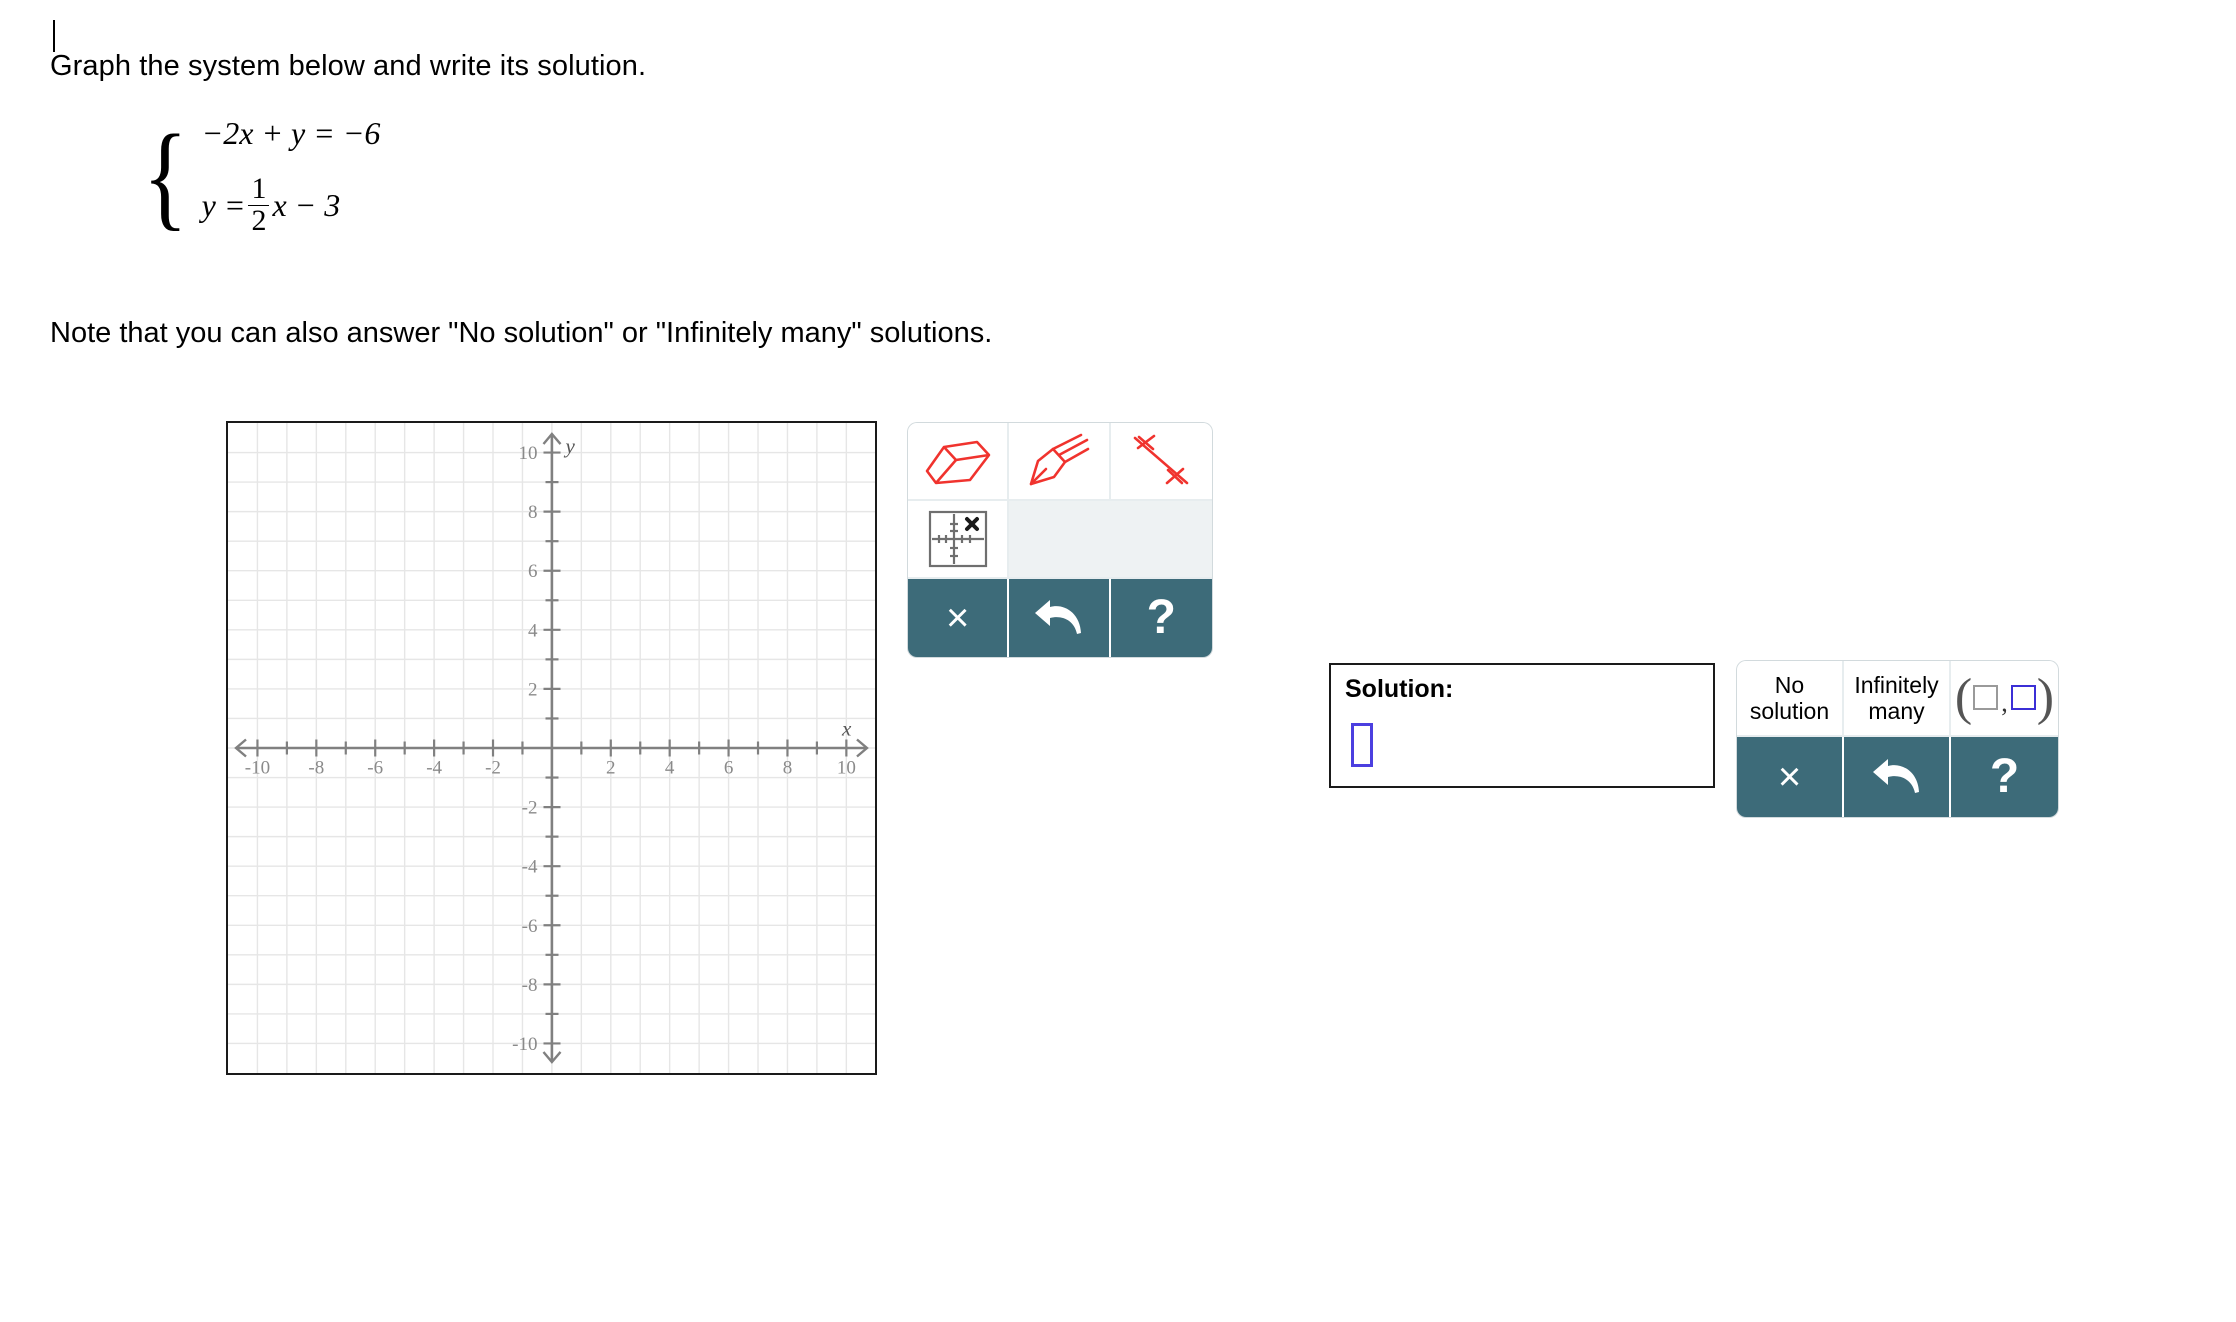  I want to click on solution-label: Solution:, so click(1399, 689).